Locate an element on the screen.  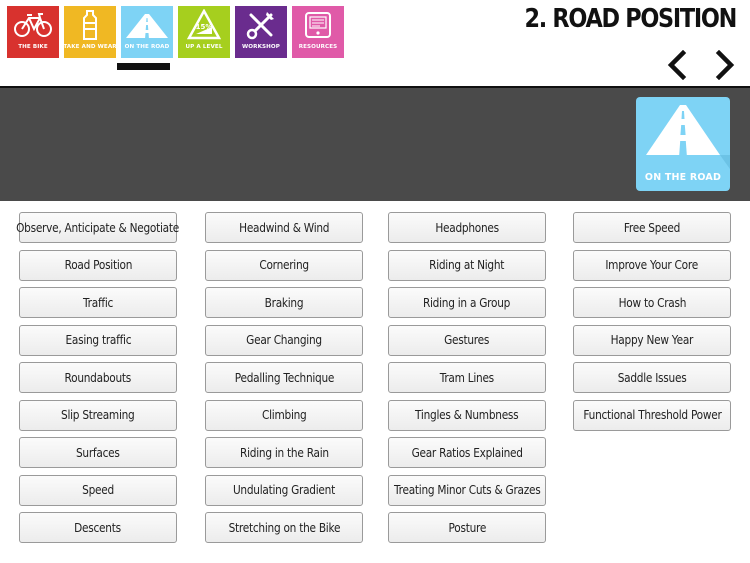
topic-button: Slip Streaming is located at coordinates (98, 415).